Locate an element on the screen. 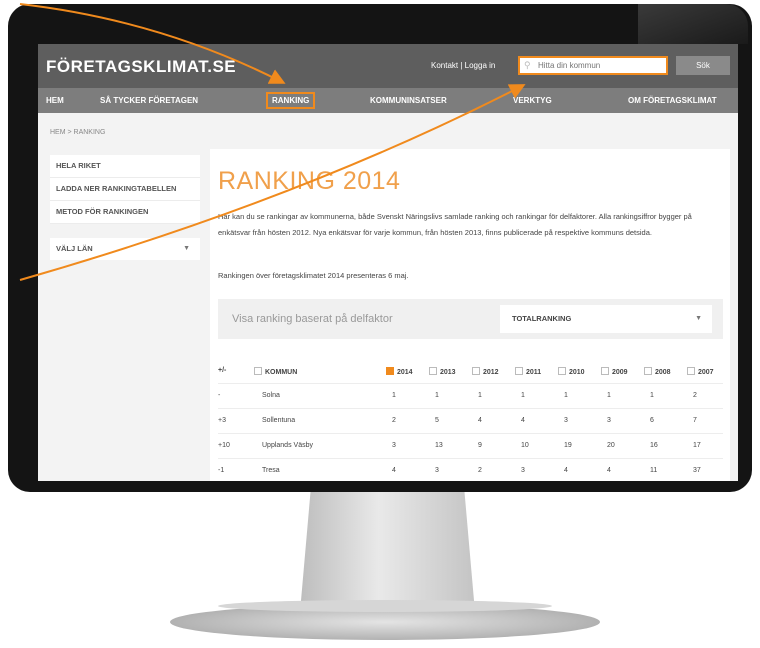 Image resolution: width=760 pixels, height=648 pixels. cell-2010: 3 is located at coordinates (566, 420).